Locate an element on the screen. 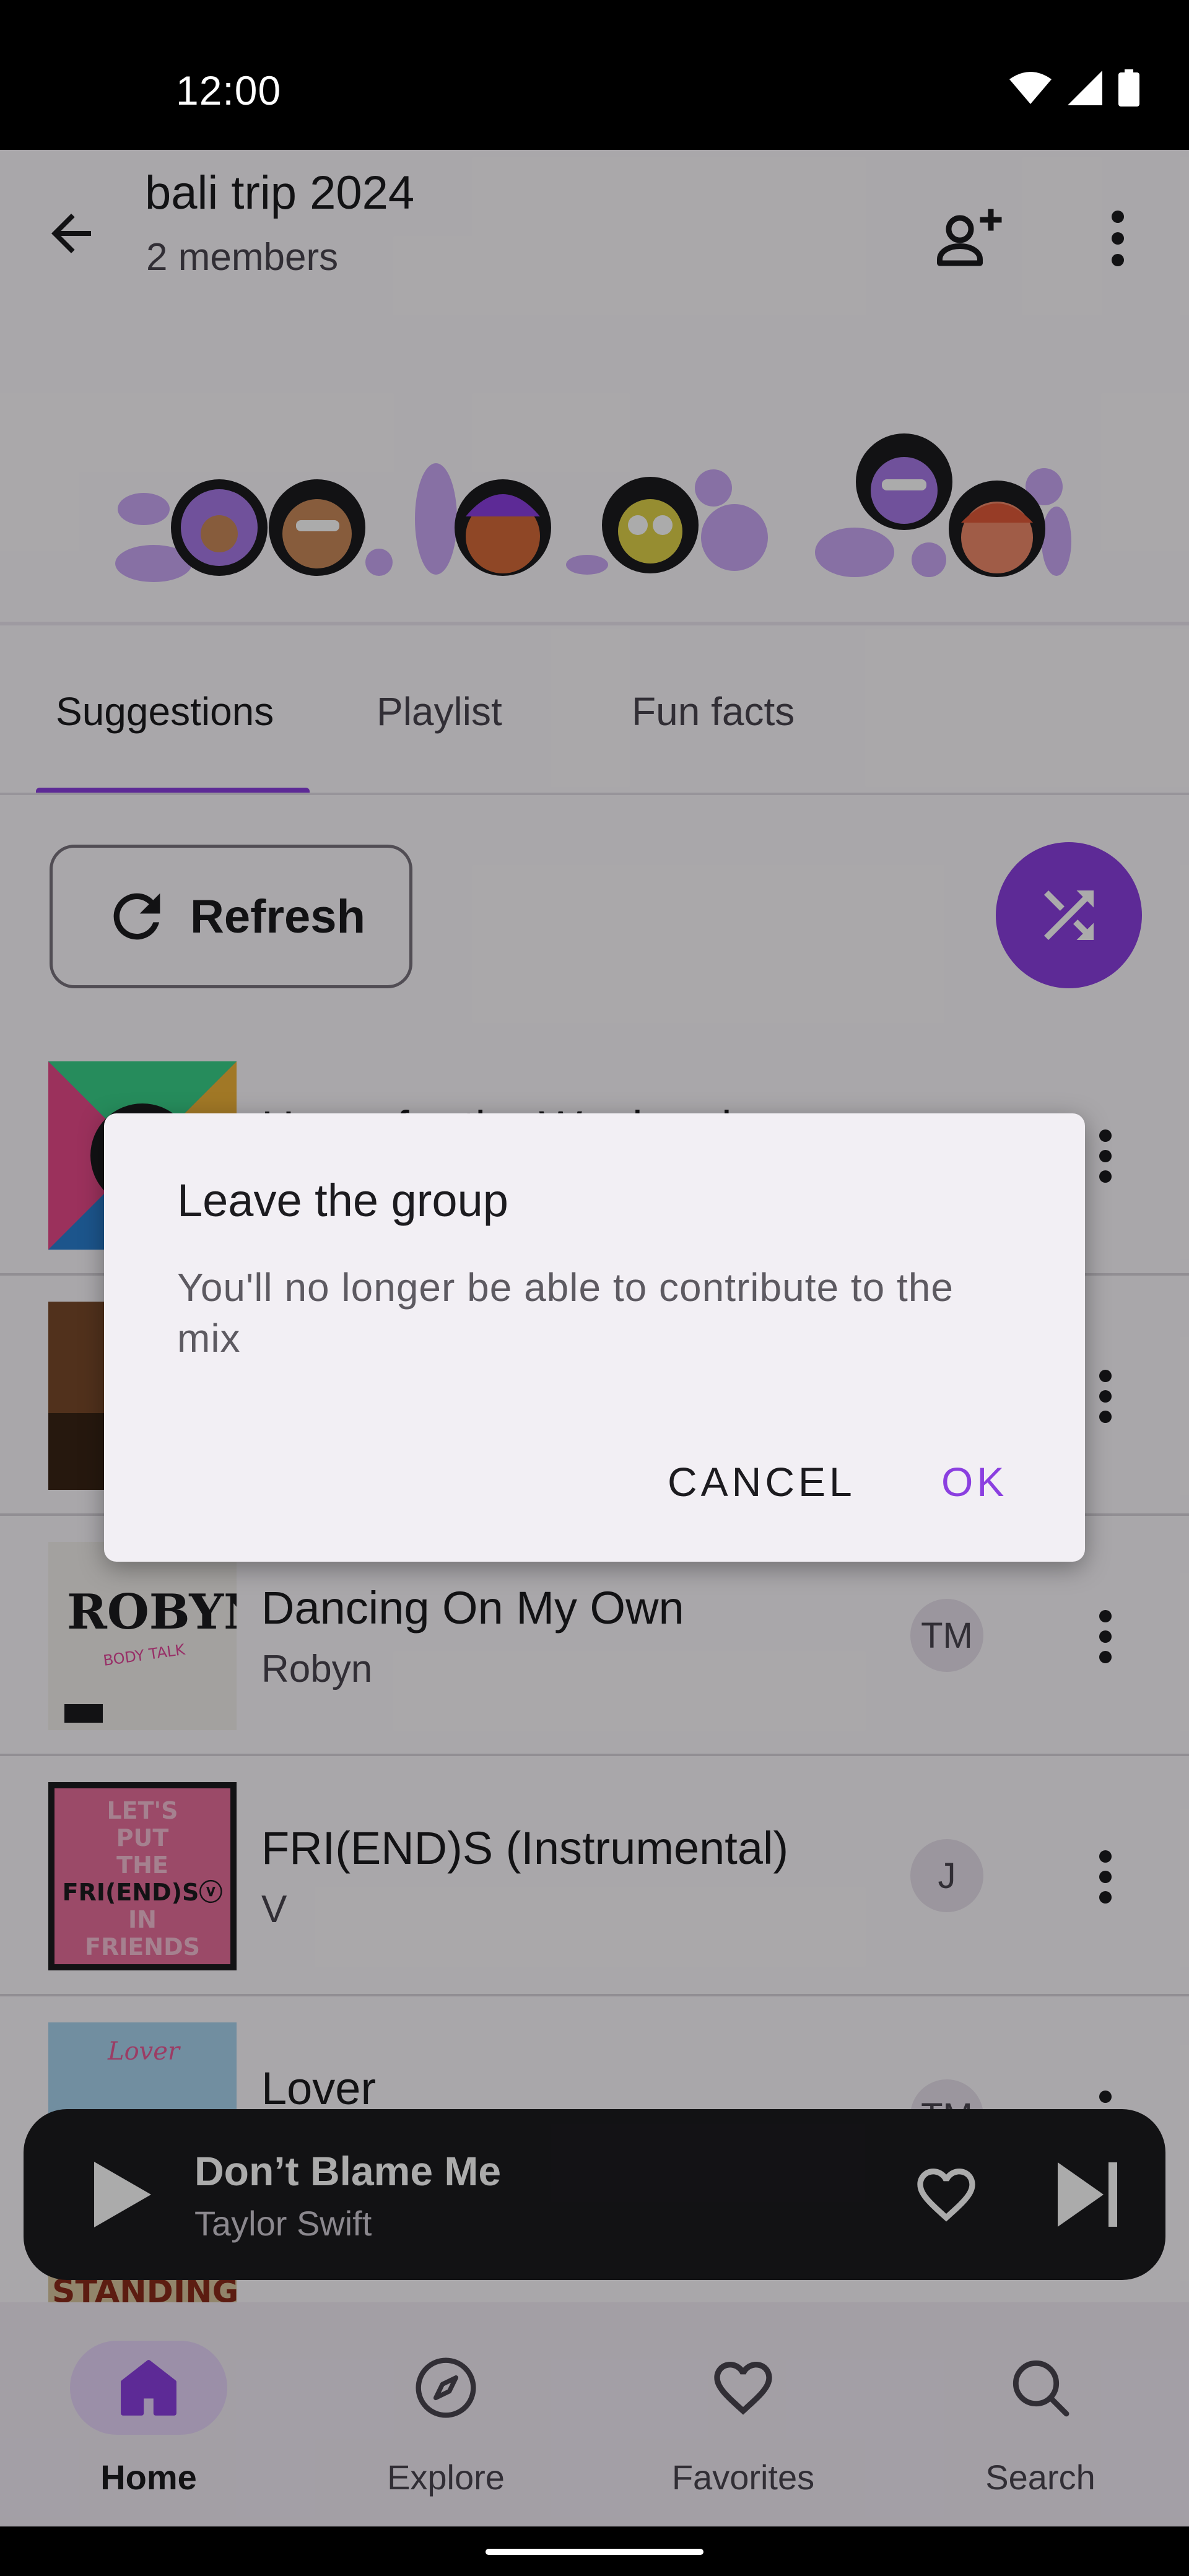  gesture-bar is located at coordinates (594, 2551).